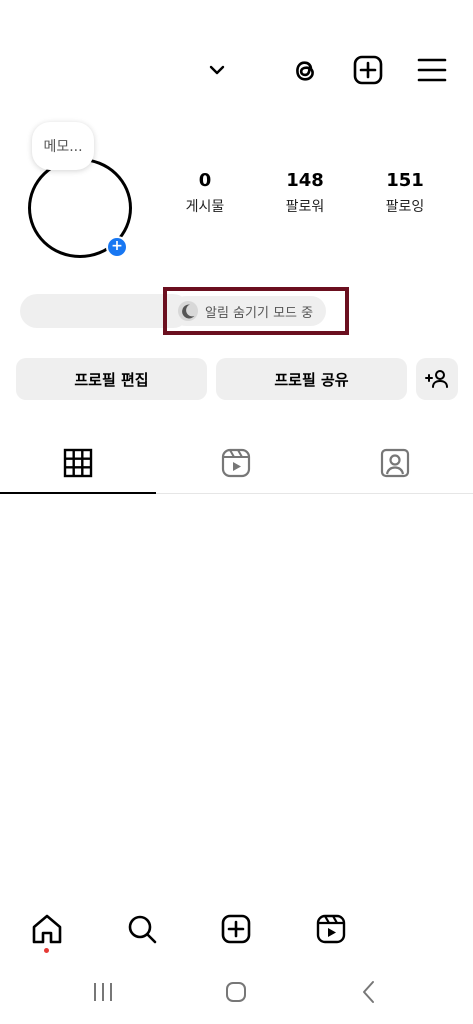  I want to click on recent-apps-icon, so click(103, 992).